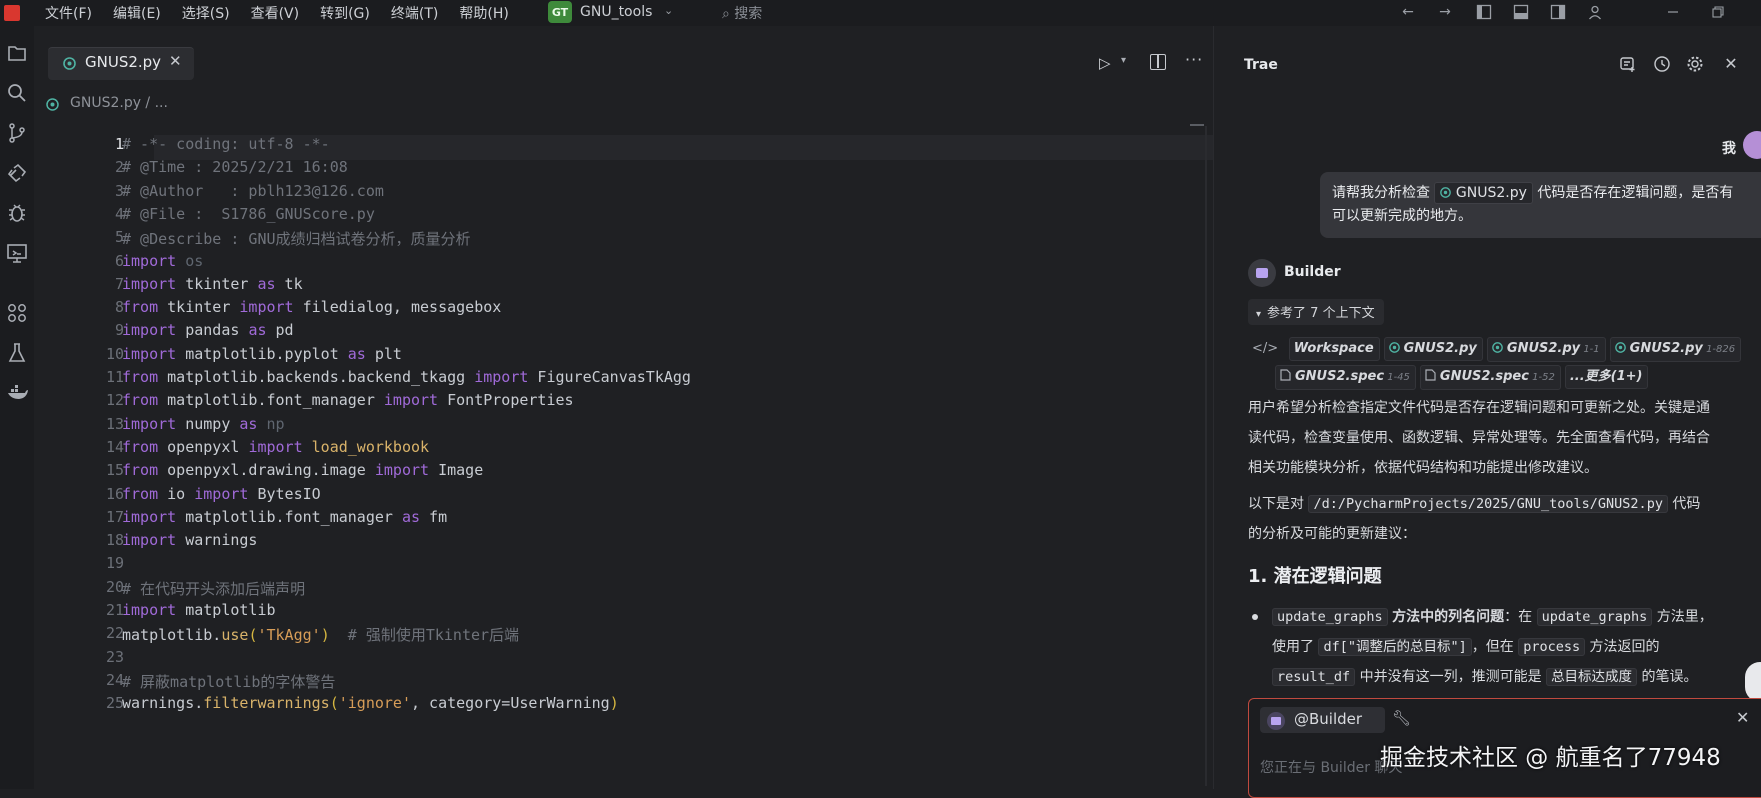  I want to click on text-span: 方法里，, so click(1684, 617).